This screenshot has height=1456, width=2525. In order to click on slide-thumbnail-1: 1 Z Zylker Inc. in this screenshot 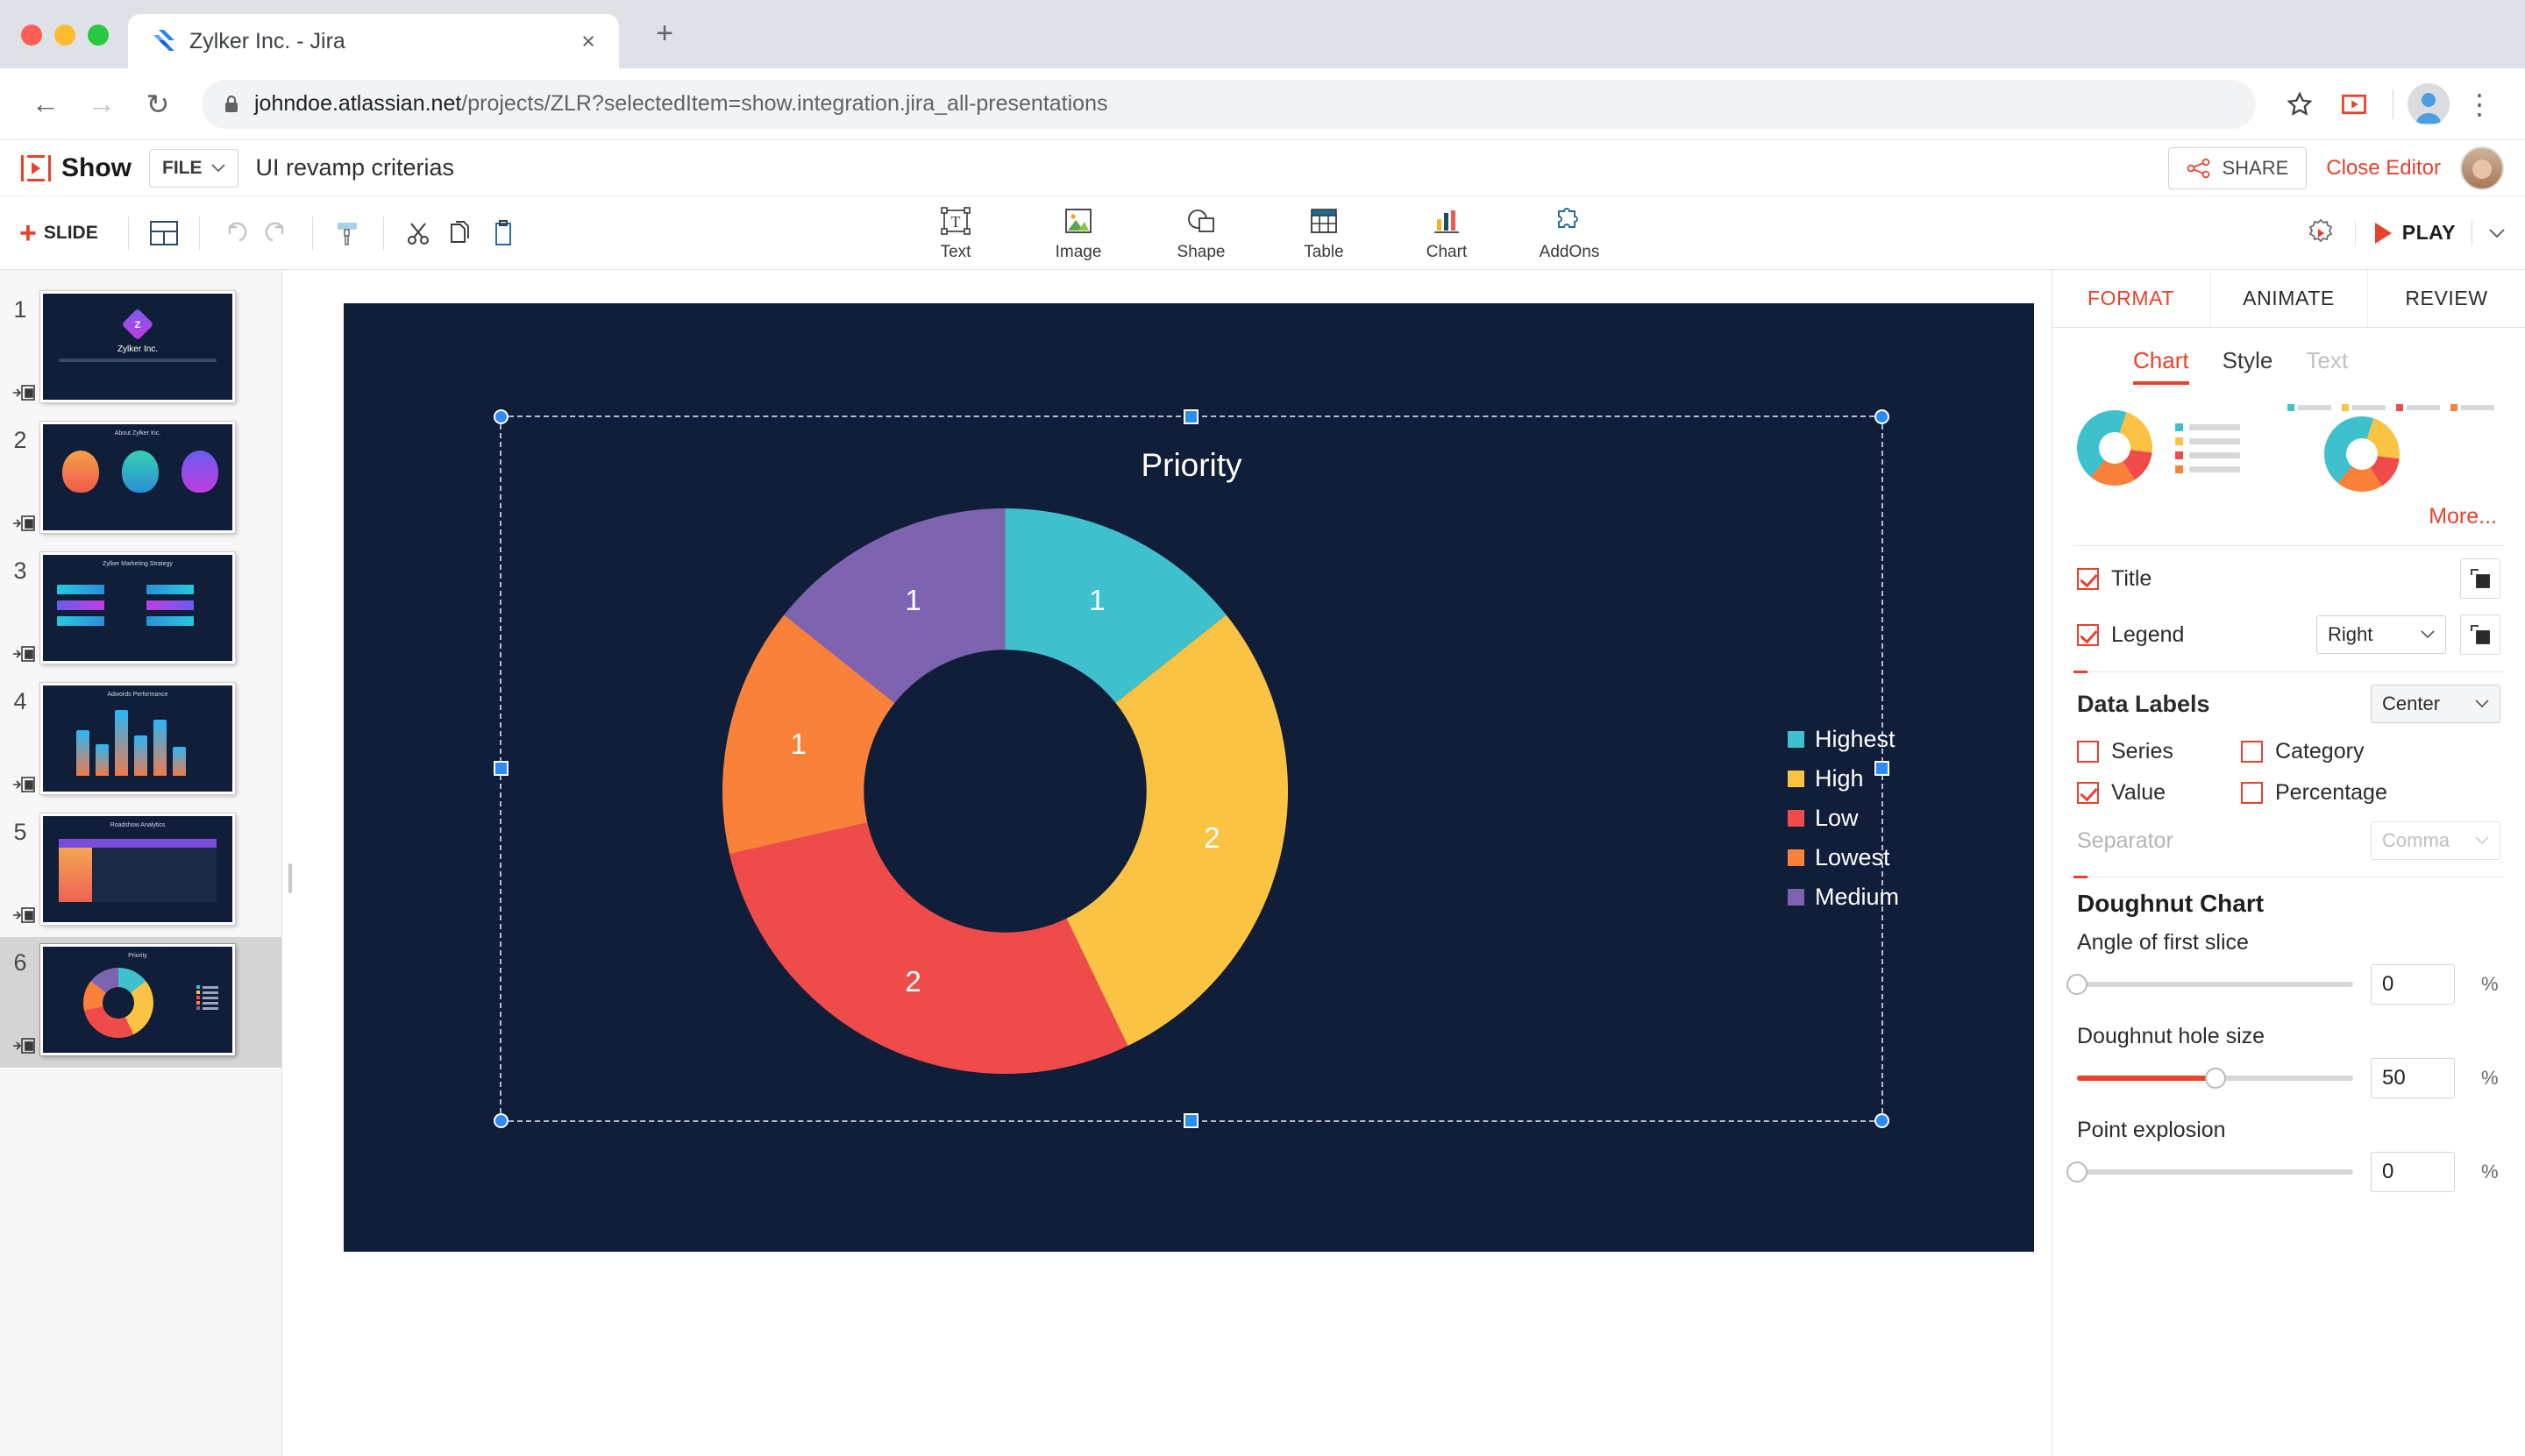, I will do `click(140, 349)`.